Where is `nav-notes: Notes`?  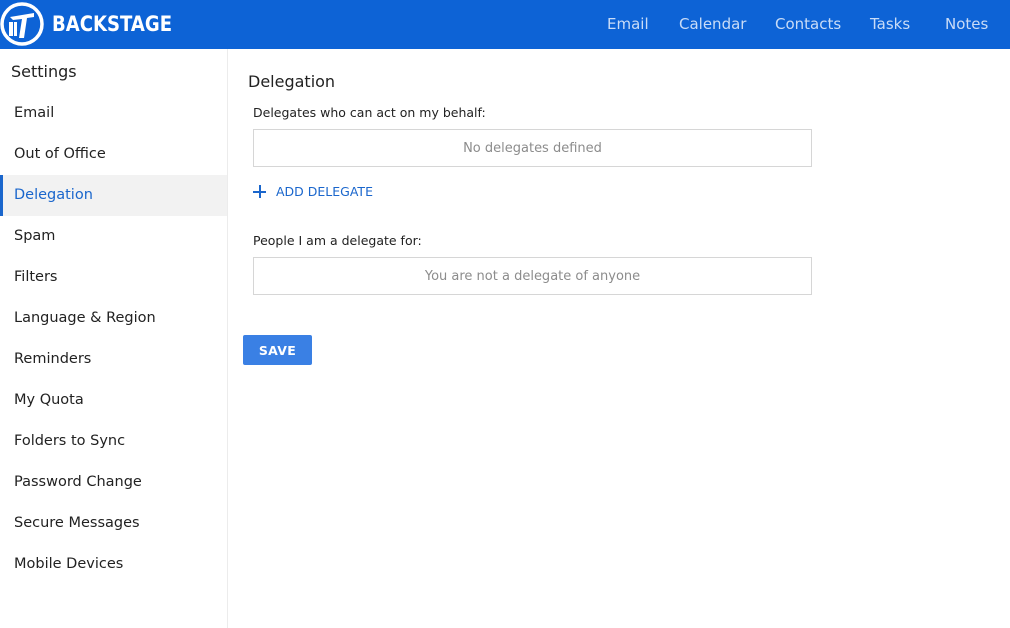
nav-notes: Notes is located at coordinates (966, 24).